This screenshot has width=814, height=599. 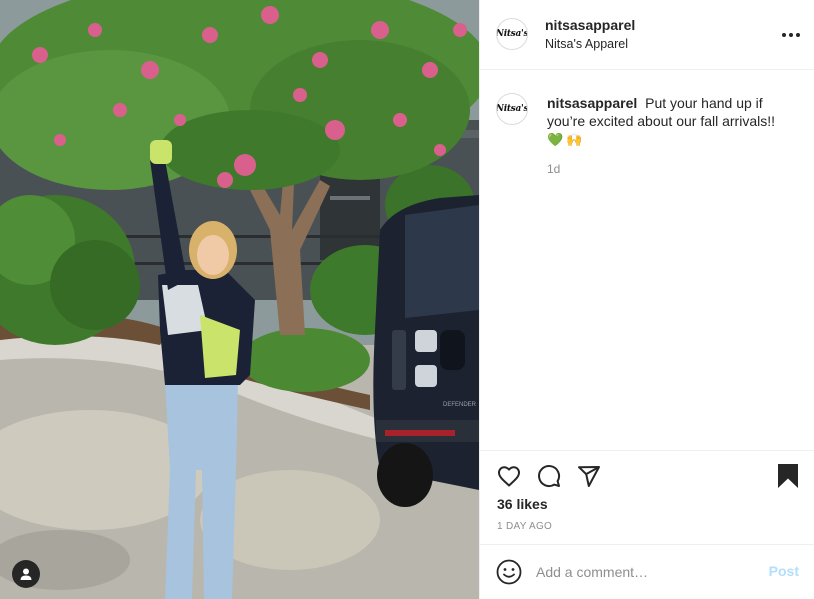 I want to click on header-username: nitsasapparel, so click(x=590, y=25).